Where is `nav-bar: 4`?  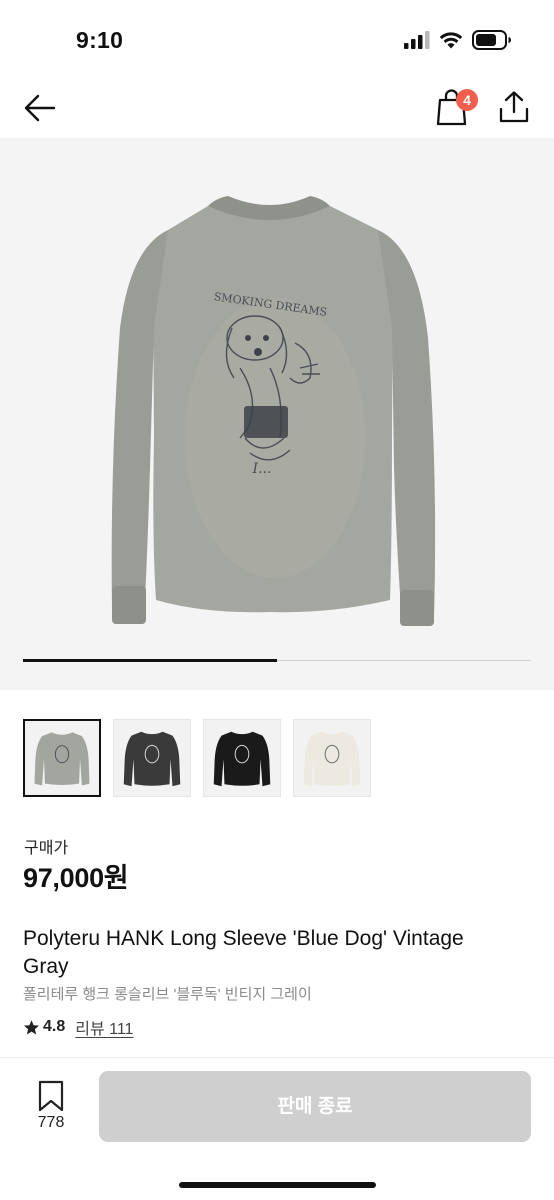 nav-bar: 4 is located at coordinates (277, 109).